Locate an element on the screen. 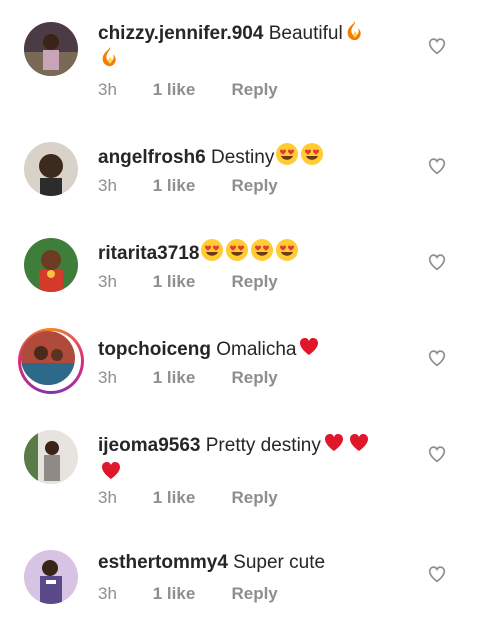 This screenshot has height=626, width=480. comment-text: Beautiful is located at coordinates (305, 33).